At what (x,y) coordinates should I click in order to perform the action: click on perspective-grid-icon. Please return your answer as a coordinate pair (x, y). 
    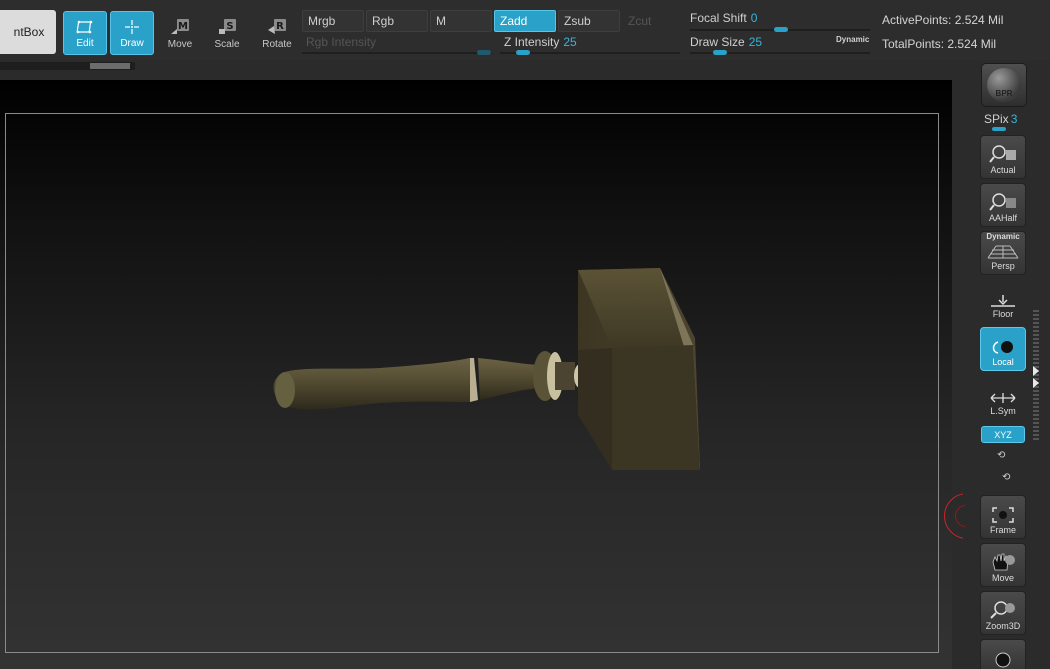
    Looking at the image, I should click on (1003, 252).